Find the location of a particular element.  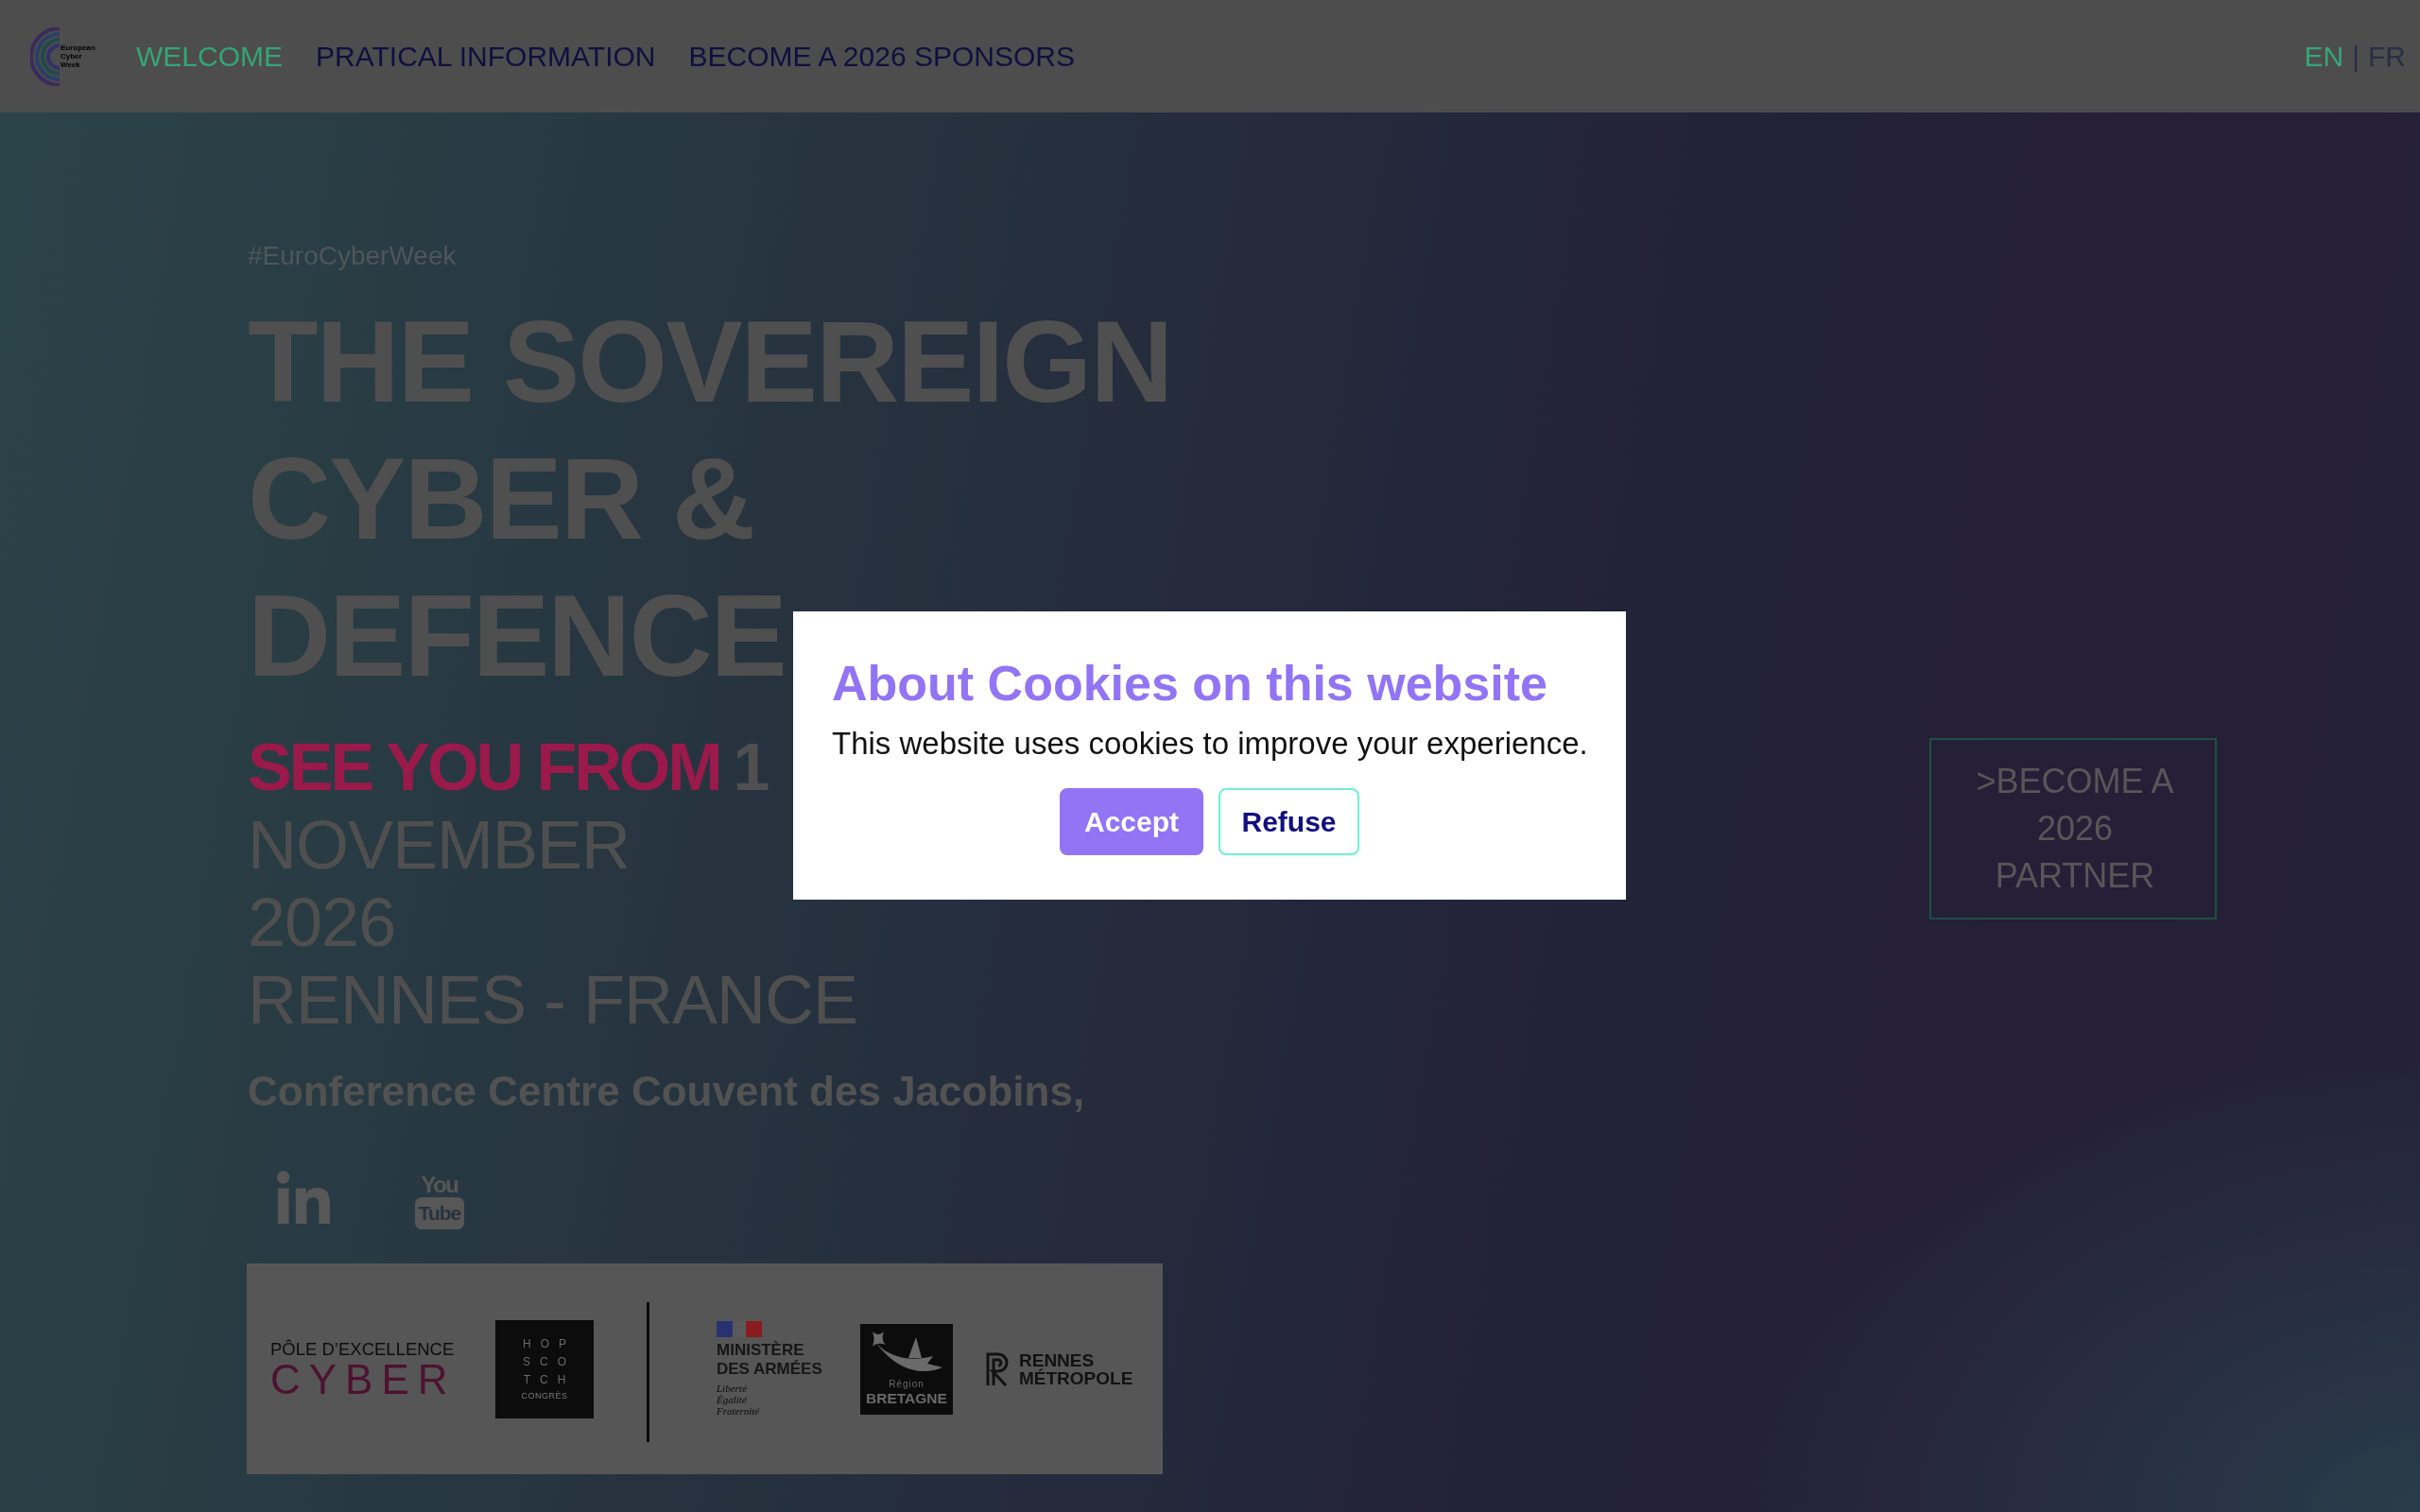

dialog-title: About Cookies on this website is located at coordinates (1190, 683).